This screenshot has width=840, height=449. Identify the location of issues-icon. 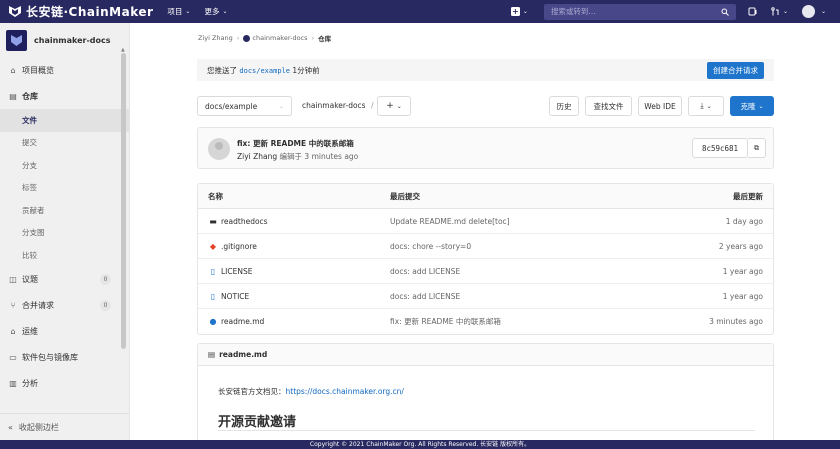
(752, 11).